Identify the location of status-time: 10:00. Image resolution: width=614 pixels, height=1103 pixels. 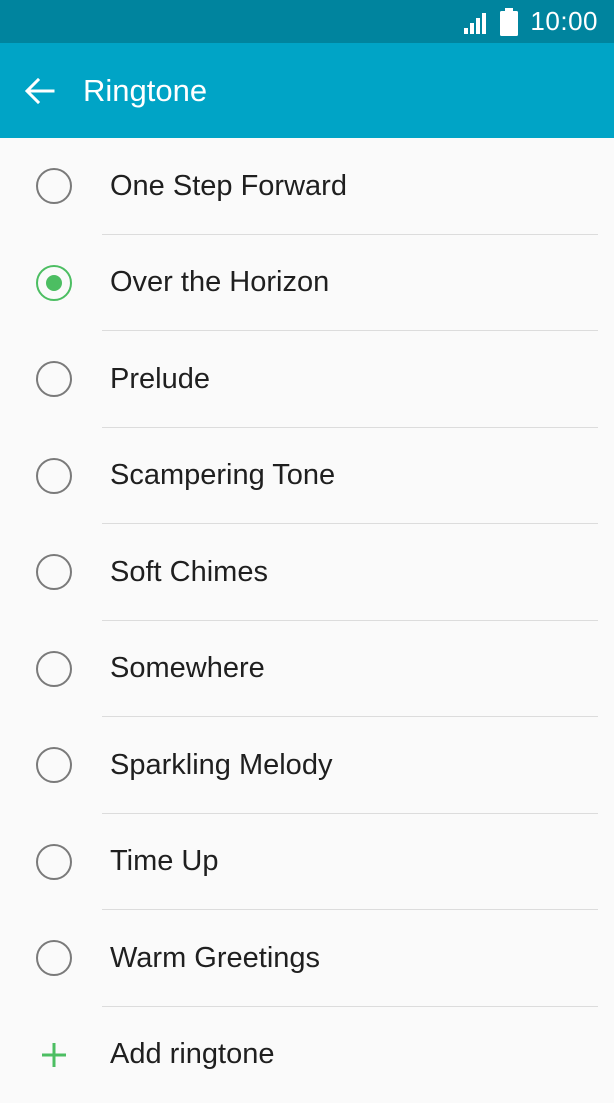
(564, 21).